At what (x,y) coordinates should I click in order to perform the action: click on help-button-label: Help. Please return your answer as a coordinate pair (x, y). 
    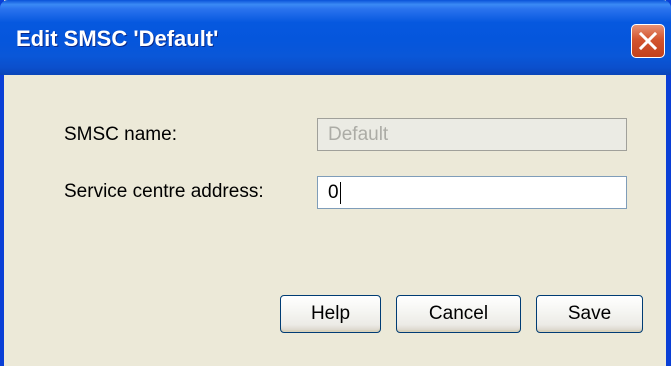
    Looking at the image, I should click on (330, 313).